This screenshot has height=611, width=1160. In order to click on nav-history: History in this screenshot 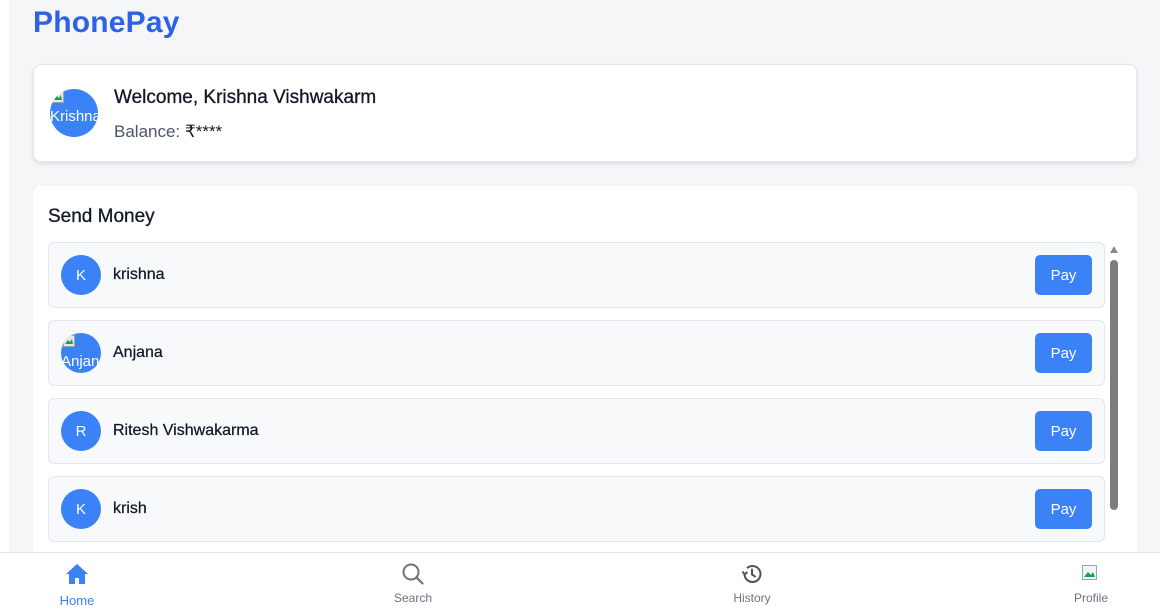, I will do `click(752, 582)`.